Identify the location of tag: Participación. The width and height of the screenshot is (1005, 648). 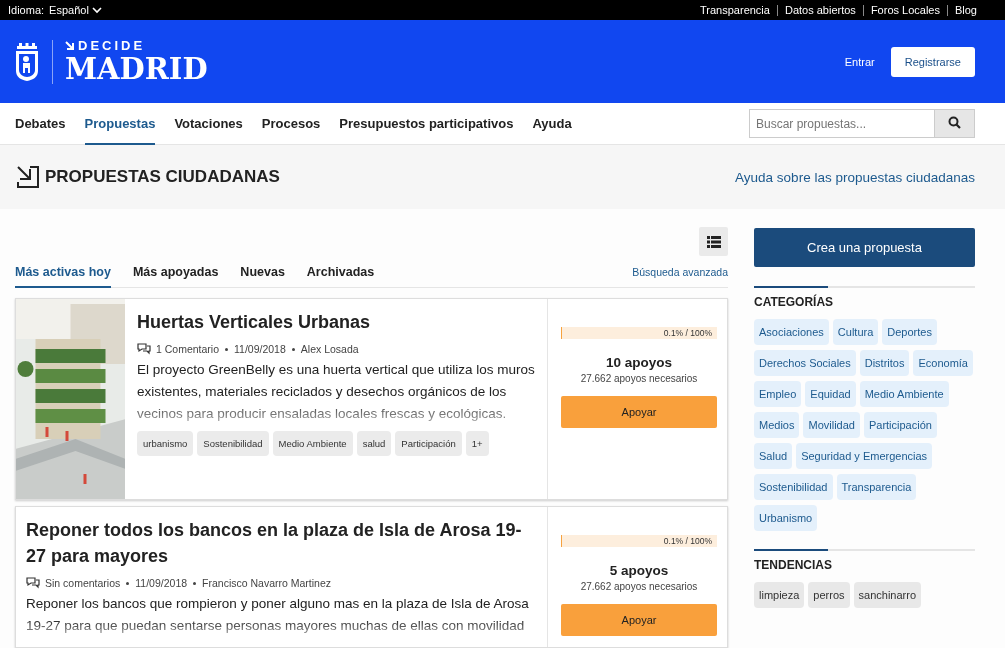
(428, 443).